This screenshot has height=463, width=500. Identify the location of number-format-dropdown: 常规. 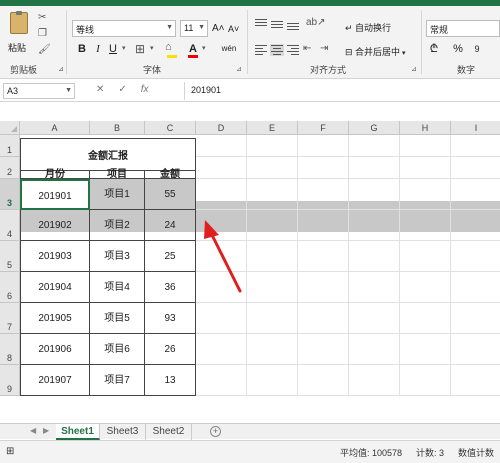
(463, 28).